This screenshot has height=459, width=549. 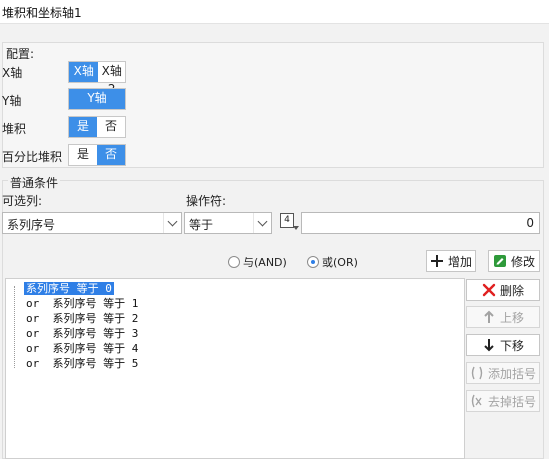 I want to click on condition-text: 系列序号 等于 4, so click(x=95, y=348).